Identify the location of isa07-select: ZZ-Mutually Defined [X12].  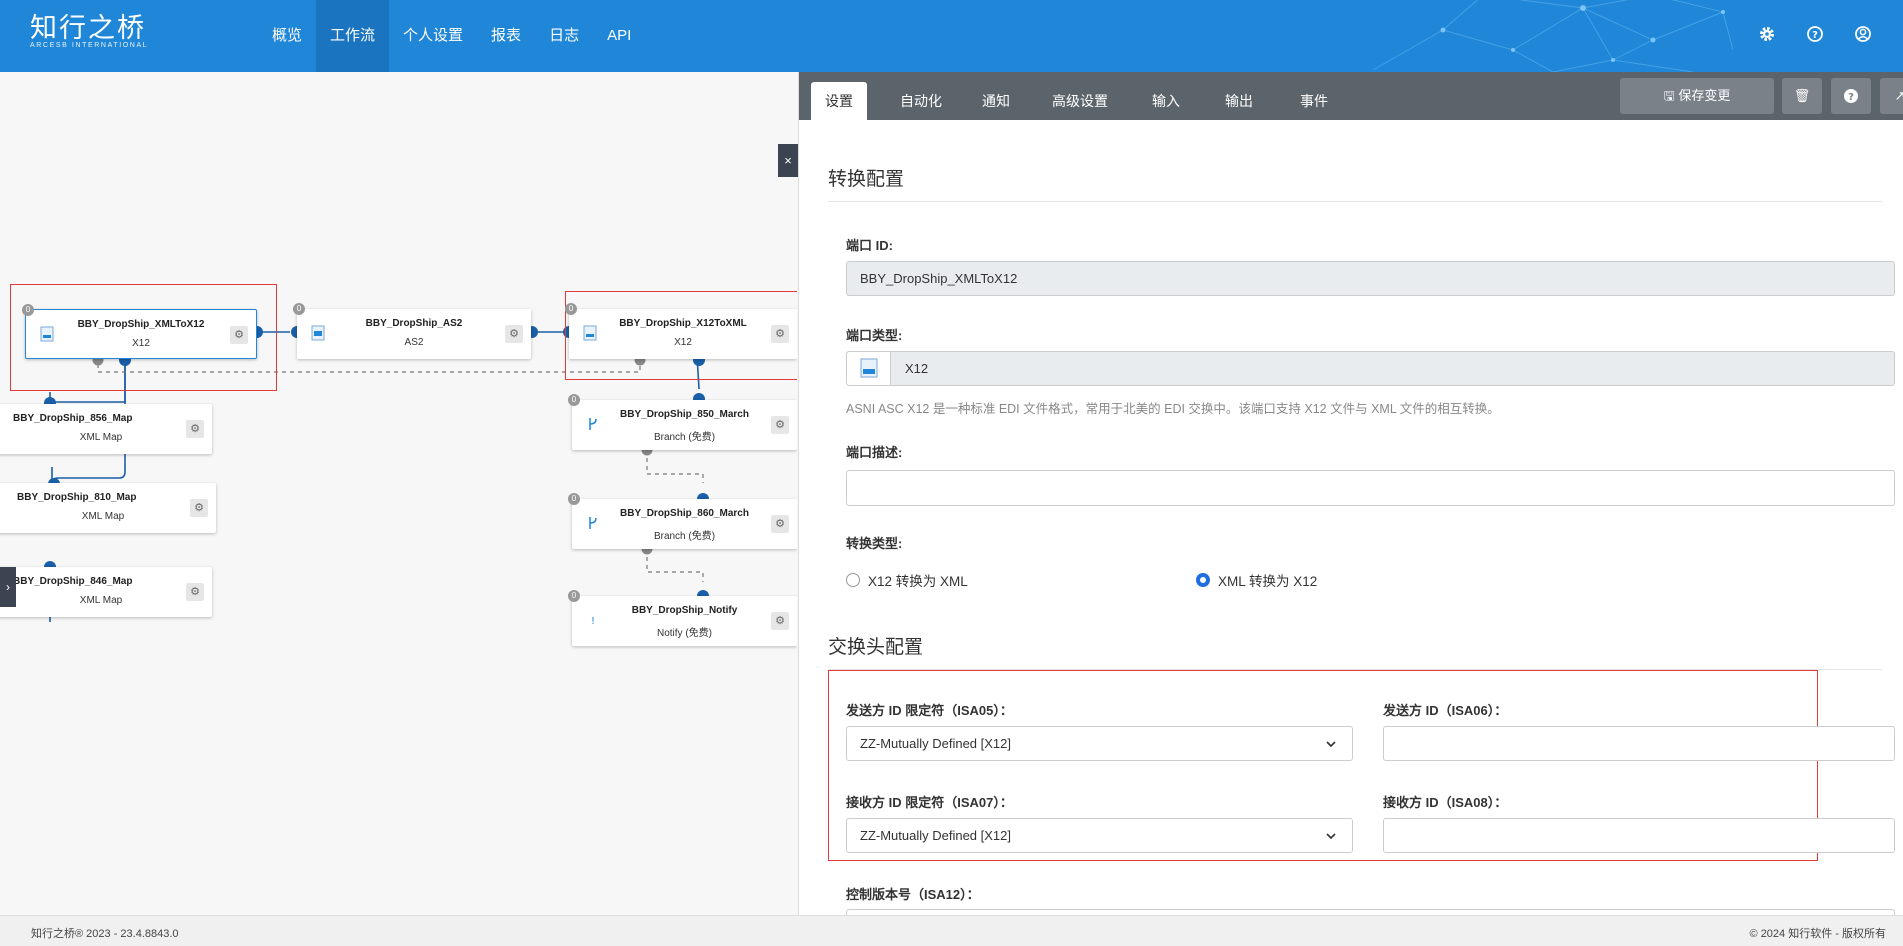
(1099, 835).